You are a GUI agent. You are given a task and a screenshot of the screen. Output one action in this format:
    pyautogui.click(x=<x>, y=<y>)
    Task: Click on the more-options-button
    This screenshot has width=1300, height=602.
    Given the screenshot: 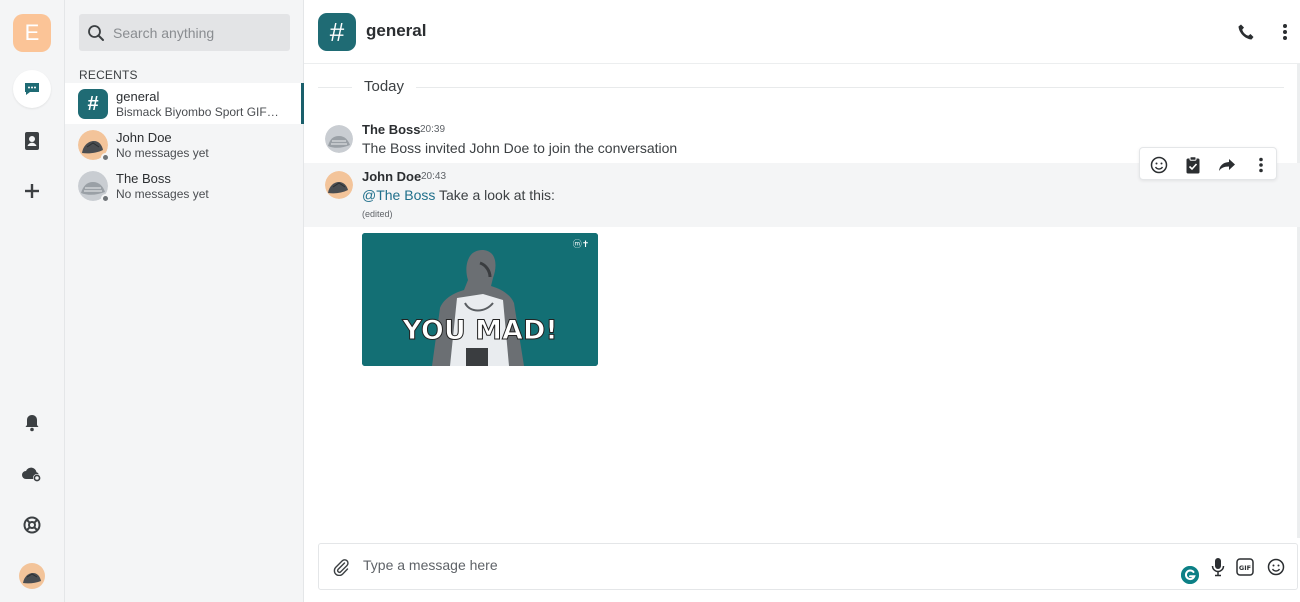 What is the action you would take?
    pyautogui.click(x=1285, y=32)
    